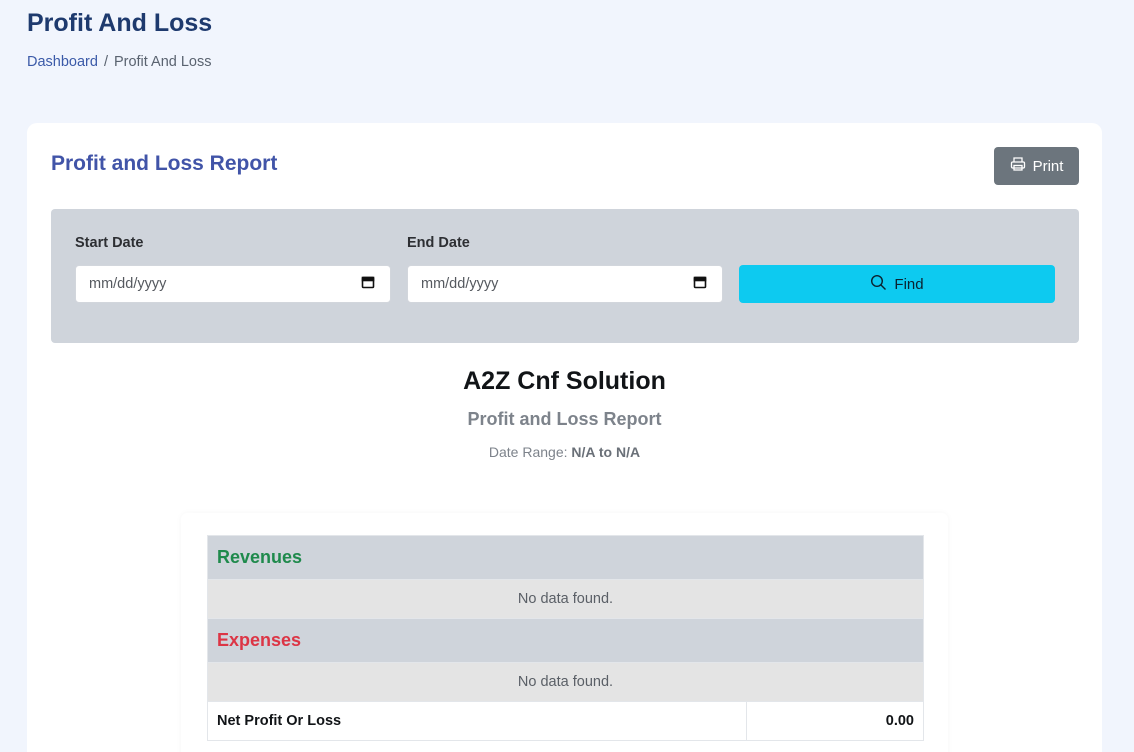 This screenshot has height=752, width=1134. Describe the element at coordinates (233, 284) in the screenshot. I see `start-date-input: mm/dd/yyyy` at that location.